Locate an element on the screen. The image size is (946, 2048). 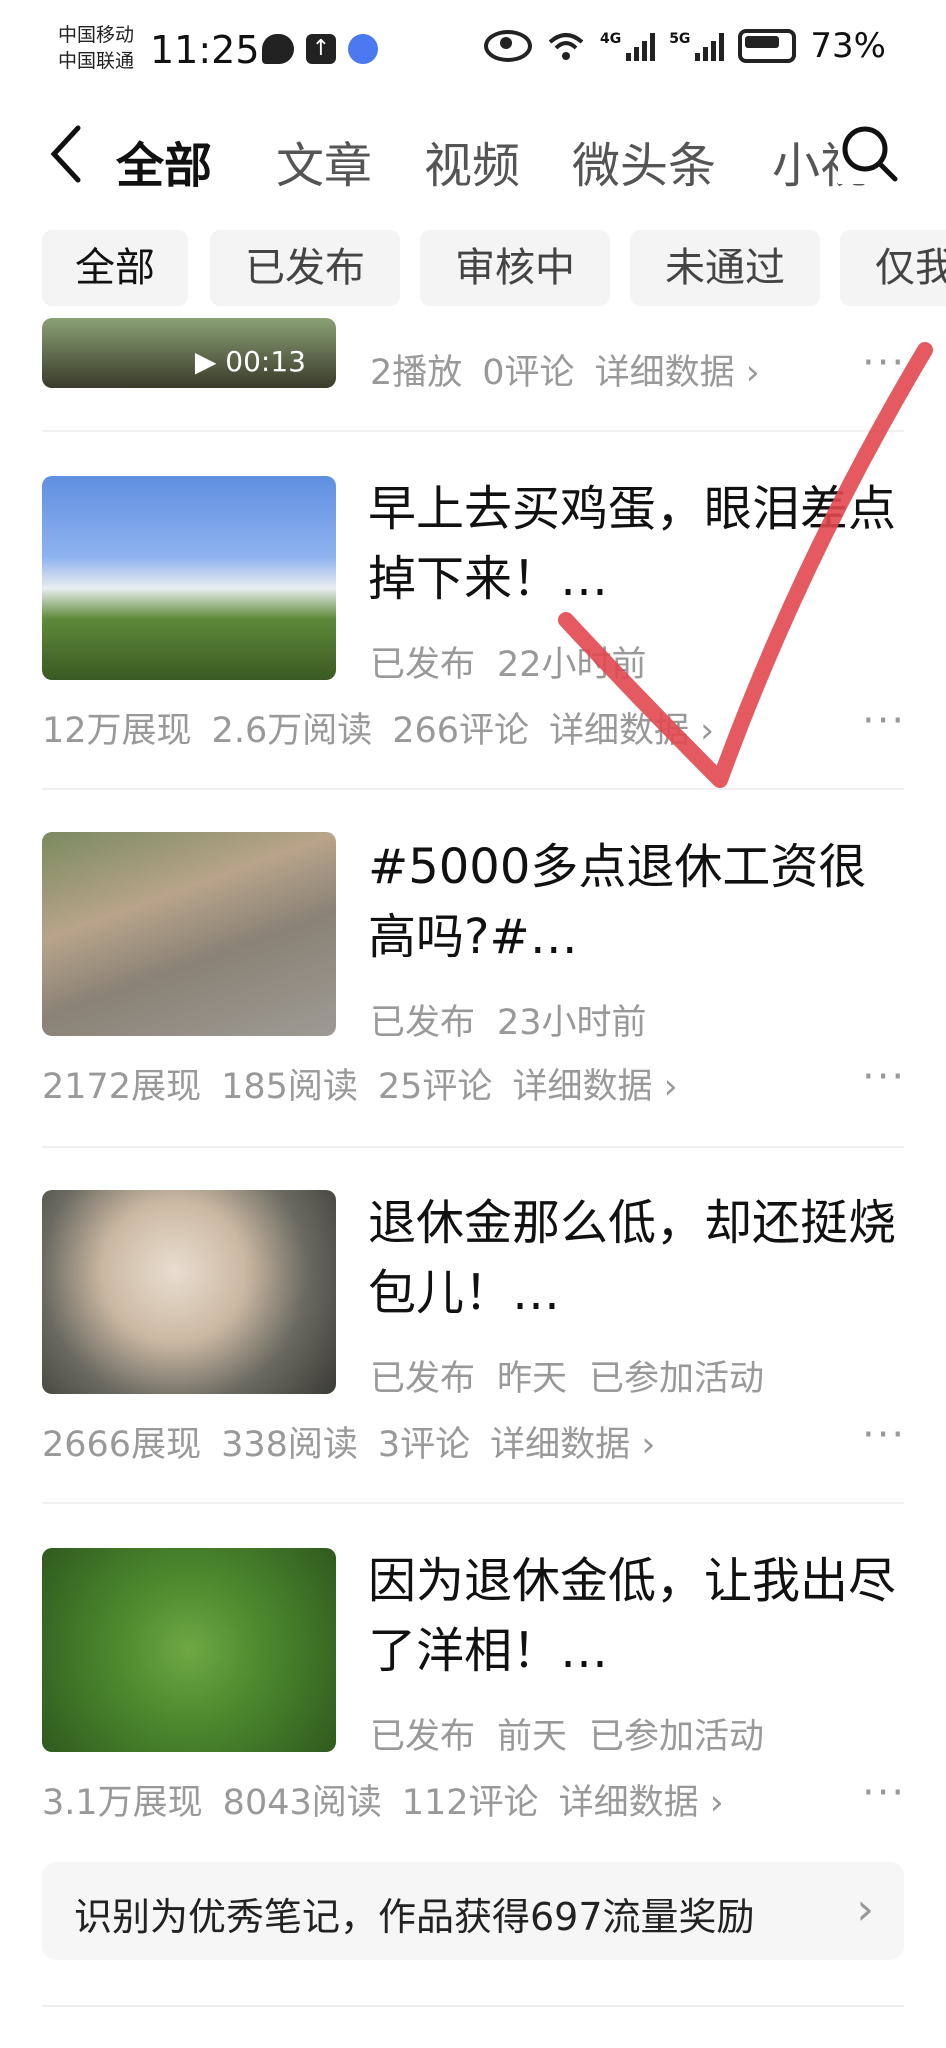
chip-private: 仅我 is located at coordinates (893, 268).